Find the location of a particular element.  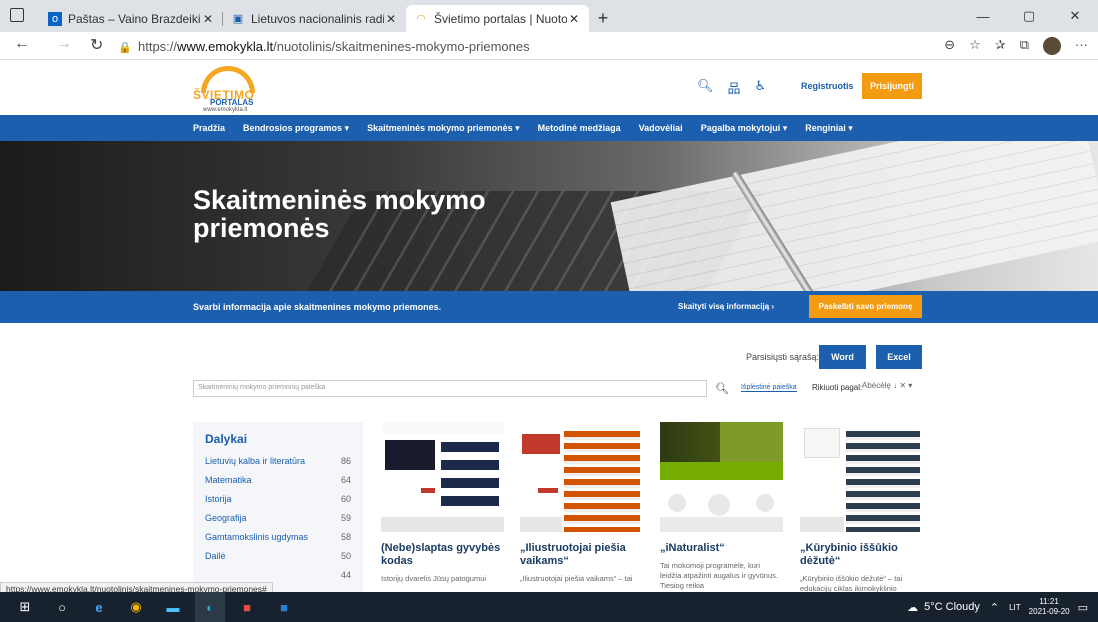

card-title: „Iliustruotojai piešia vaikams“ is located at coordinates (581, 555).